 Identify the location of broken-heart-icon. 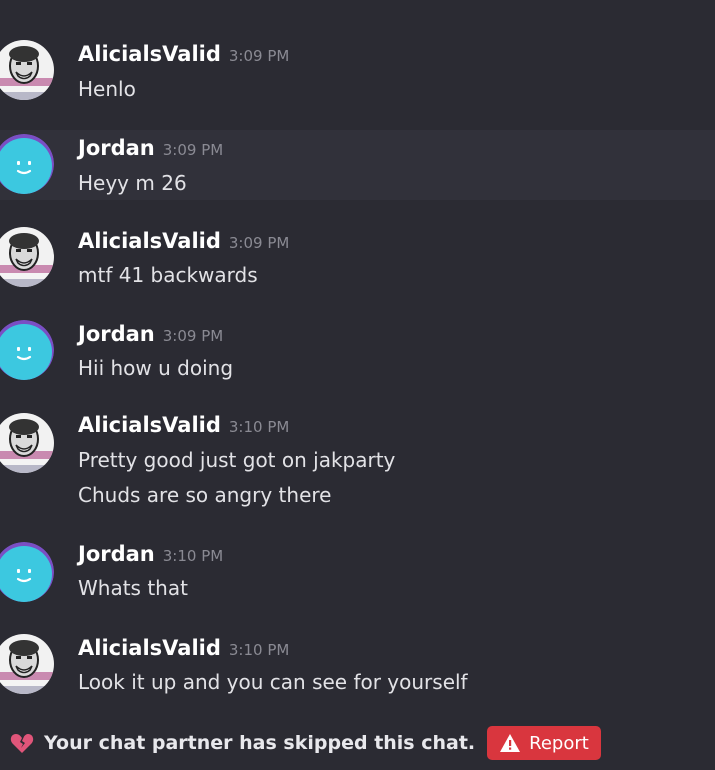
(22, 743).